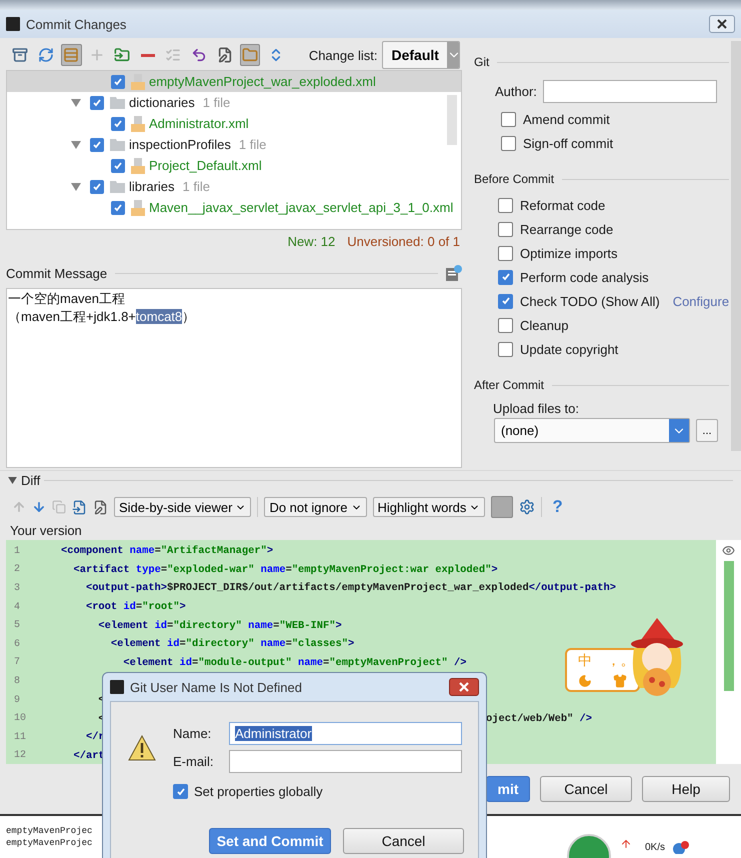  What do you see at coordinates (234, 102) in the screenshot?
I see `tree-row: dictionaries 1 file` at bounding box center [234, 102].